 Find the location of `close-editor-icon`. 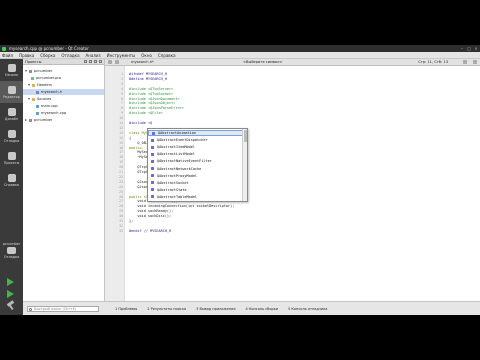

close-editor-icon is located at coordinates (475, 62).